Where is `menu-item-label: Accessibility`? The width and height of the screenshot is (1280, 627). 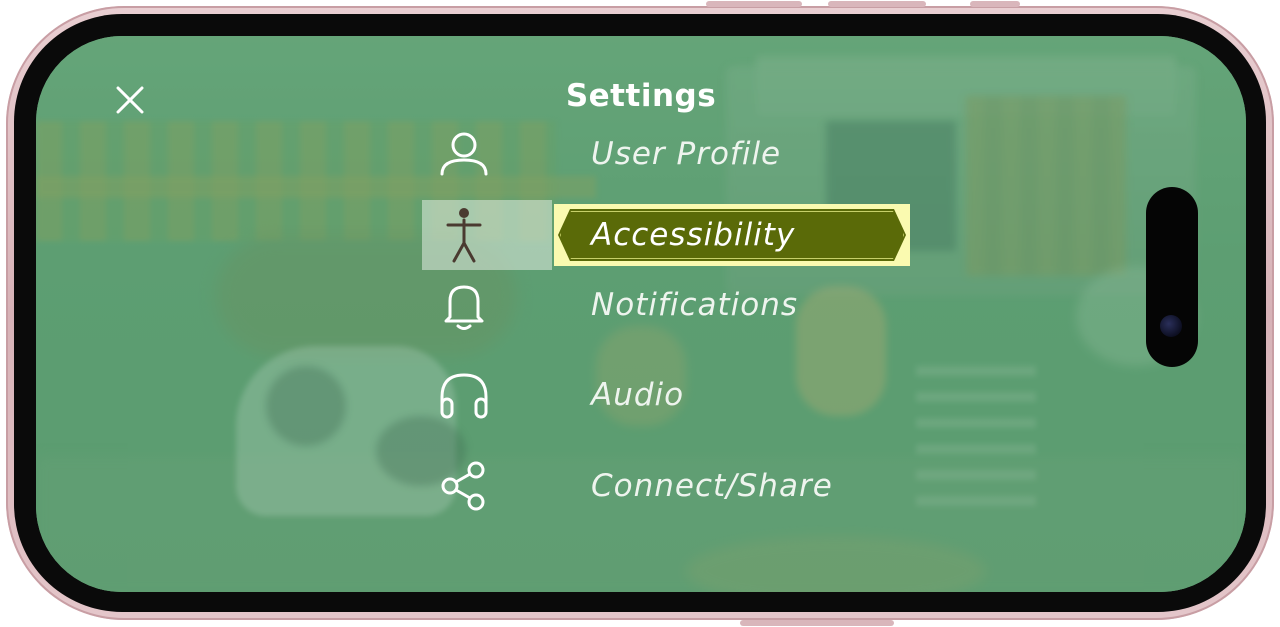
menu-item-label: Accessibility is located at coordinates (693, 235).